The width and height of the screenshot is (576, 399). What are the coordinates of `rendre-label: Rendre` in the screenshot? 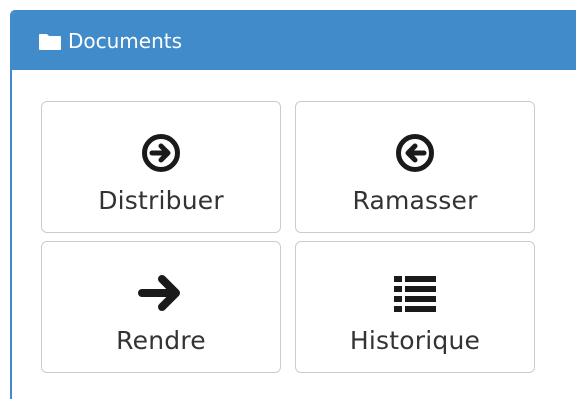 It's located at (161, 340).